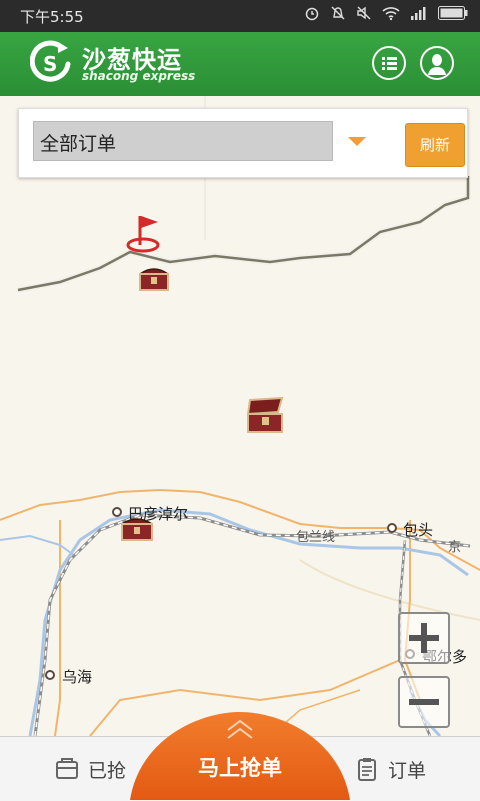 Image resolution: width=480 pixels, height=801 pixels. Describe the element at coordinates (455, 547) in the screenshot. I see `place-label: 京` at that location.